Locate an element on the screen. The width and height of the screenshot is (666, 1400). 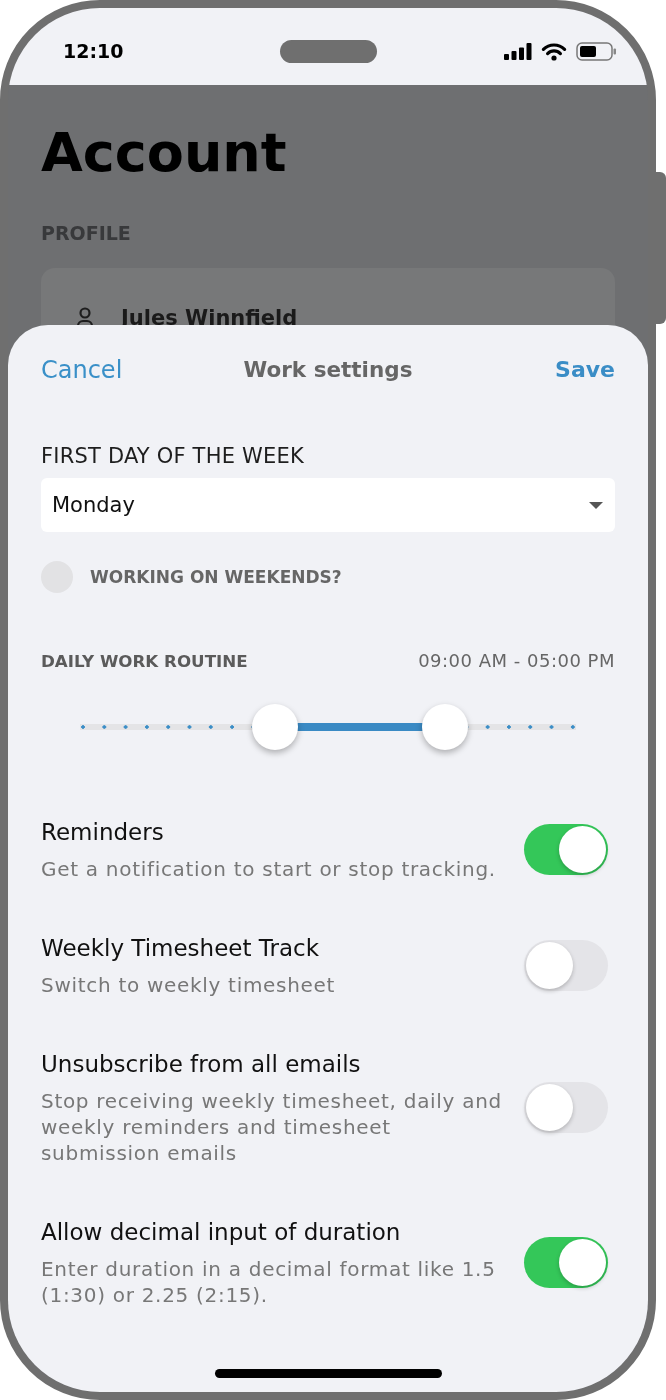
day-dropdown: Monday is located at coordinates (328, 505).